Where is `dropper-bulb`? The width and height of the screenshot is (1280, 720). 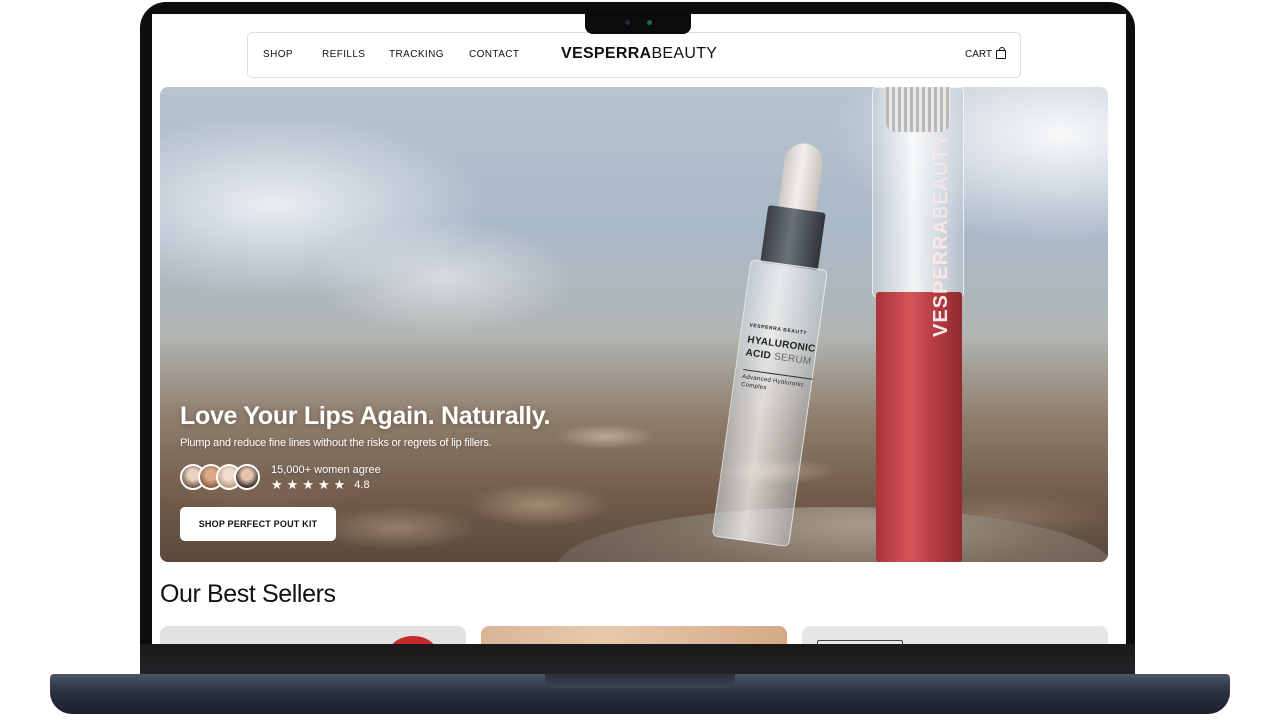 dropper-bulb is located at coordinates (801, 178).